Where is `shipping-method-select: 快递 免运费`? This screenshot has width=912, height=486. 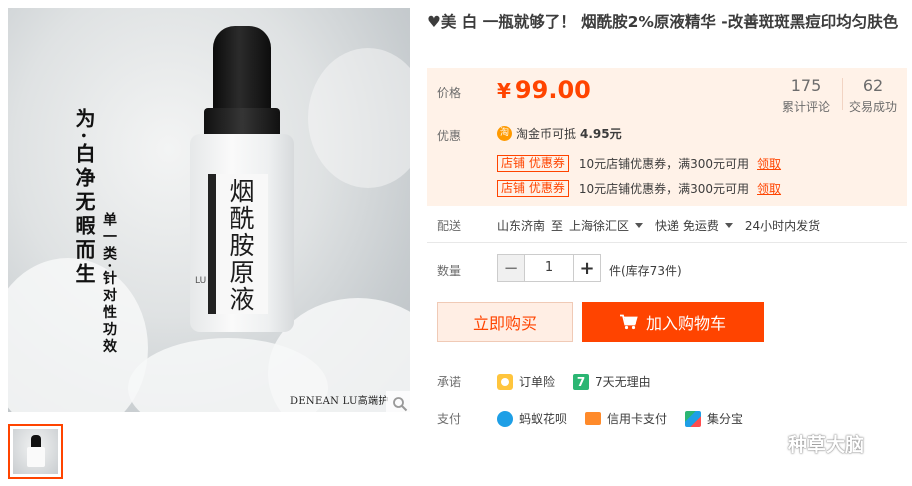
shipping-method-select: 快递 免运费 is located at coordinates (687, 225).